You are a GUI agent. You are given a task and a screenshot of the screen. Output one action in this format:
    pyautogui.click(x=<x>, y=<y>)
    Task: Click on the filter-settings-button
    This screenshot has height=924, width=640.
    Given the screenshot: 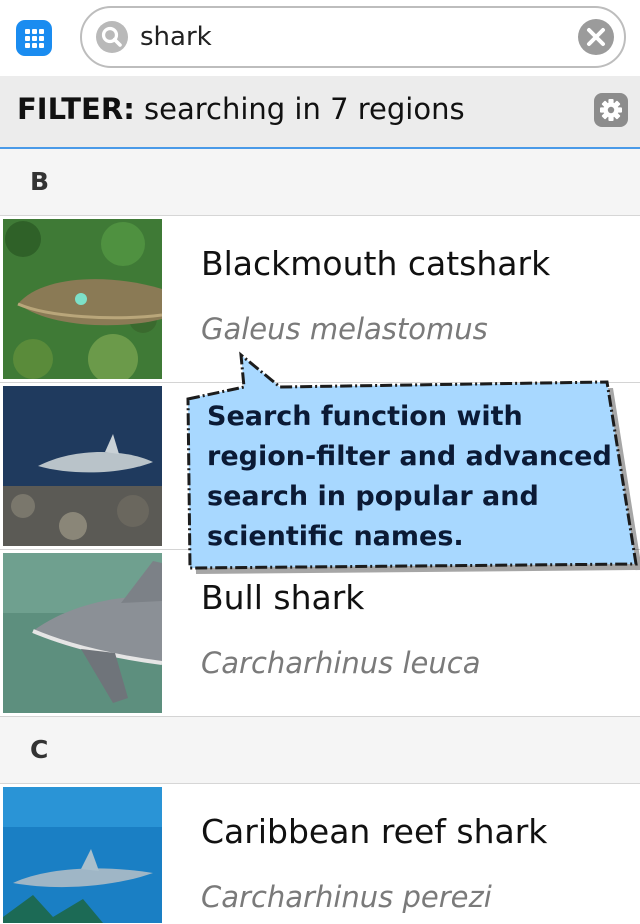 What is the action you would take?
    pyautogui.click(x=611, y=110)
    